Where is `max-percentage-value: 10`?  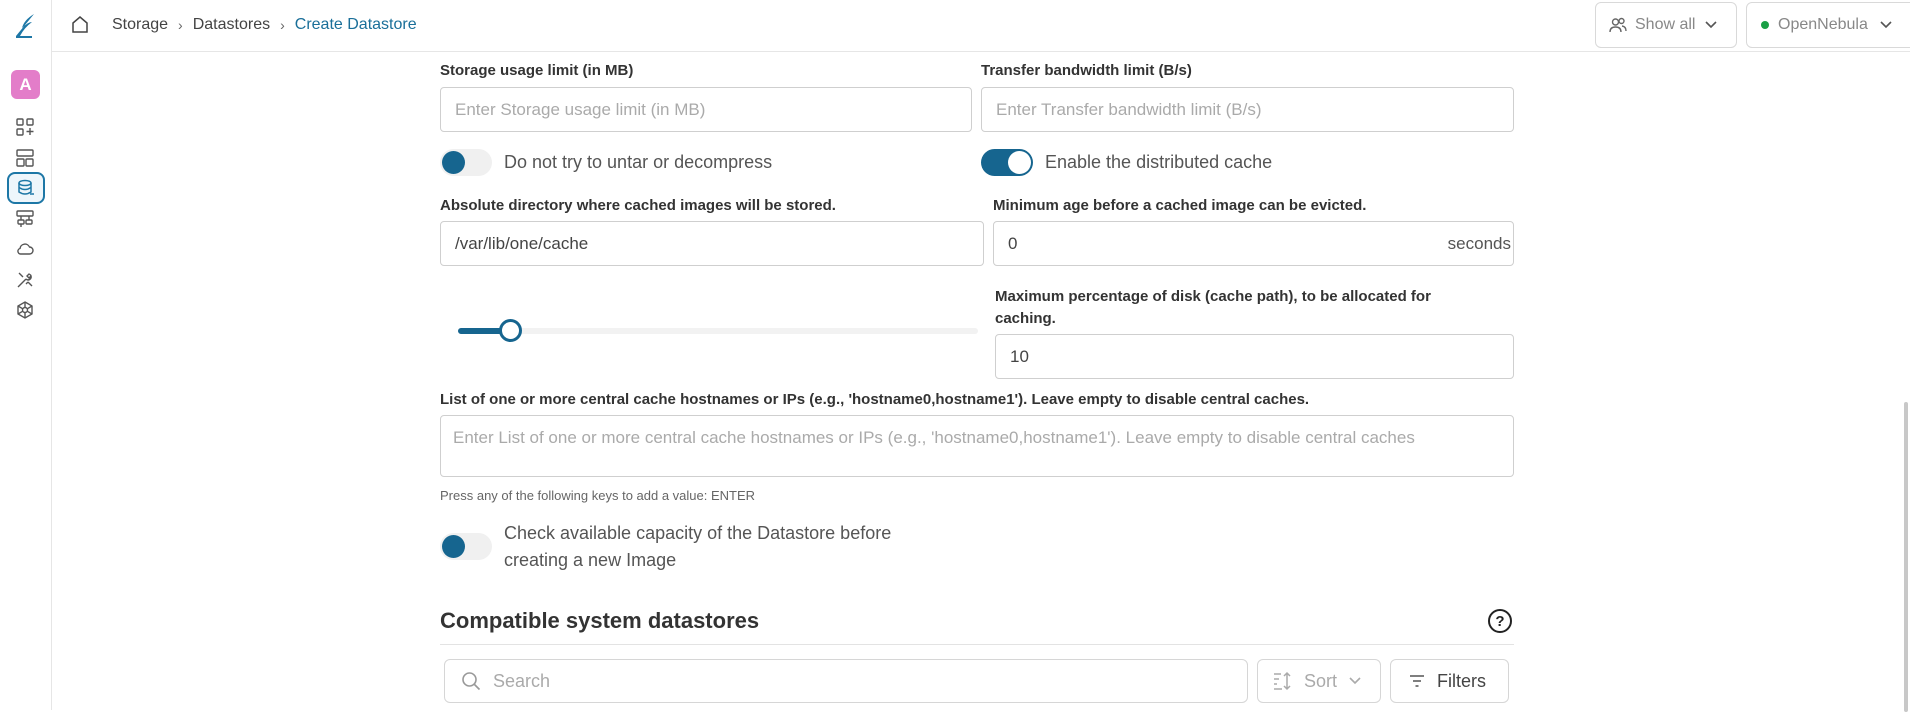
max-percentage-value: 10 is located at coordinates (1019, 356).